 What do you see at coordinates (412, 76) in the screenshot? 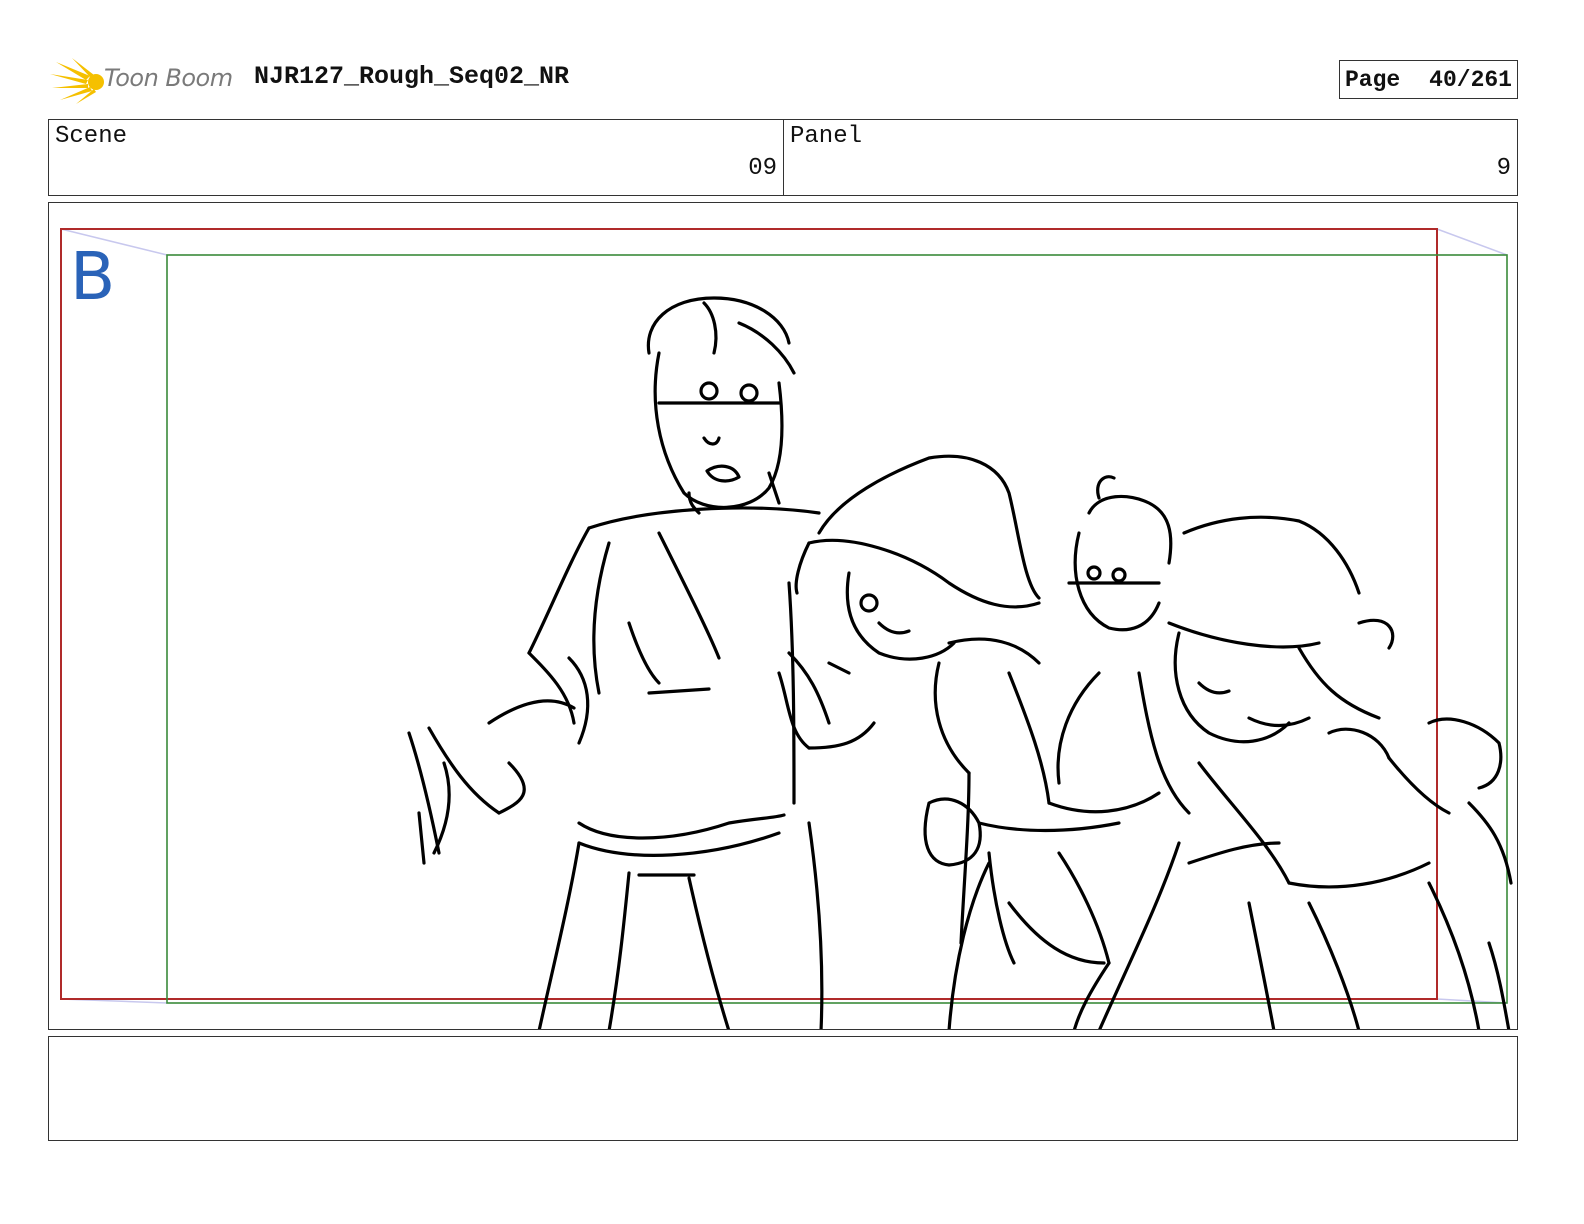
I see `document-title: NJR127_Rough_Seq02_NR` at bounding box center [412, 76].